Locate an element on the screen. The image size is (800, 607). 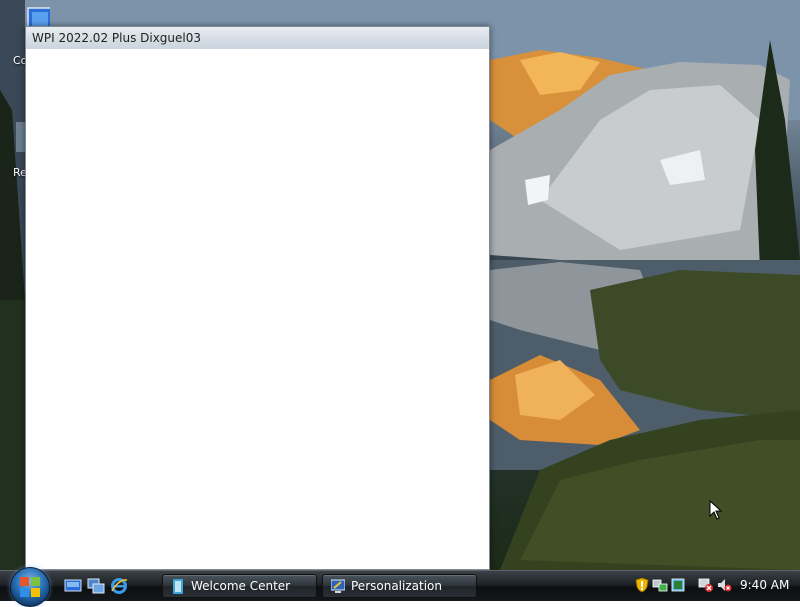
network-disconnected-icon is located at coordinates (706, 585).